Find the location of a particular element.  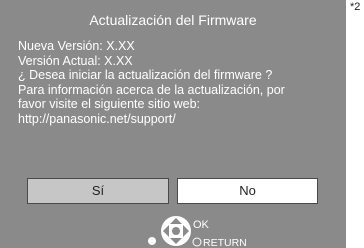

dot-icon is located at coordinates (152, 241).